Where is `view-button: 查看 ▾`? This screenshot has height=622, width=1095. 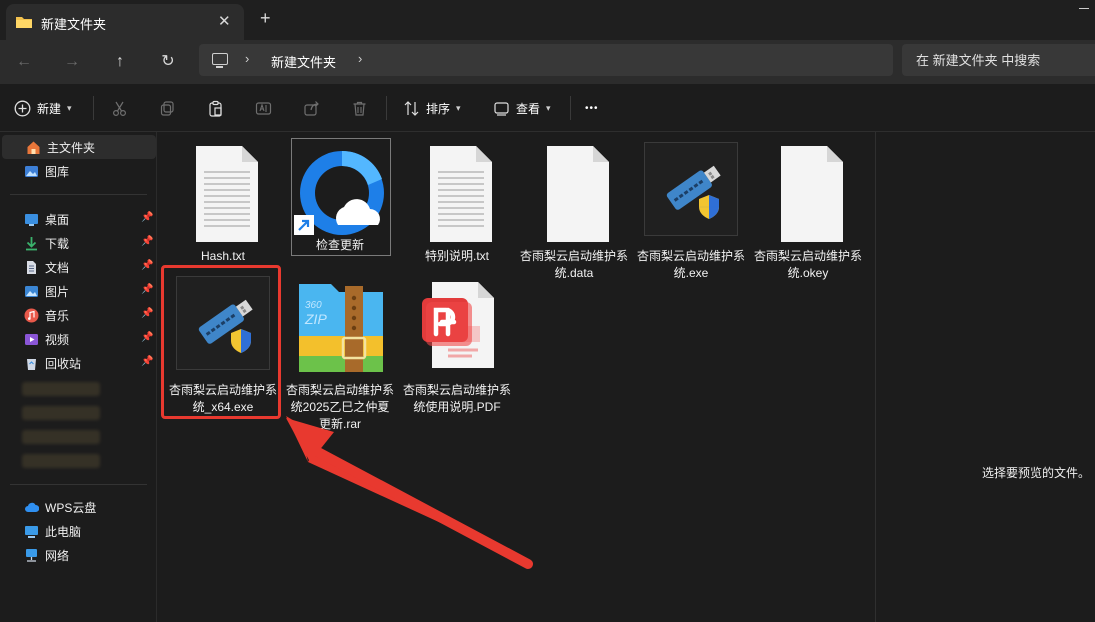 view-button: 查看 ▾ is located at coordinates (522, 108).